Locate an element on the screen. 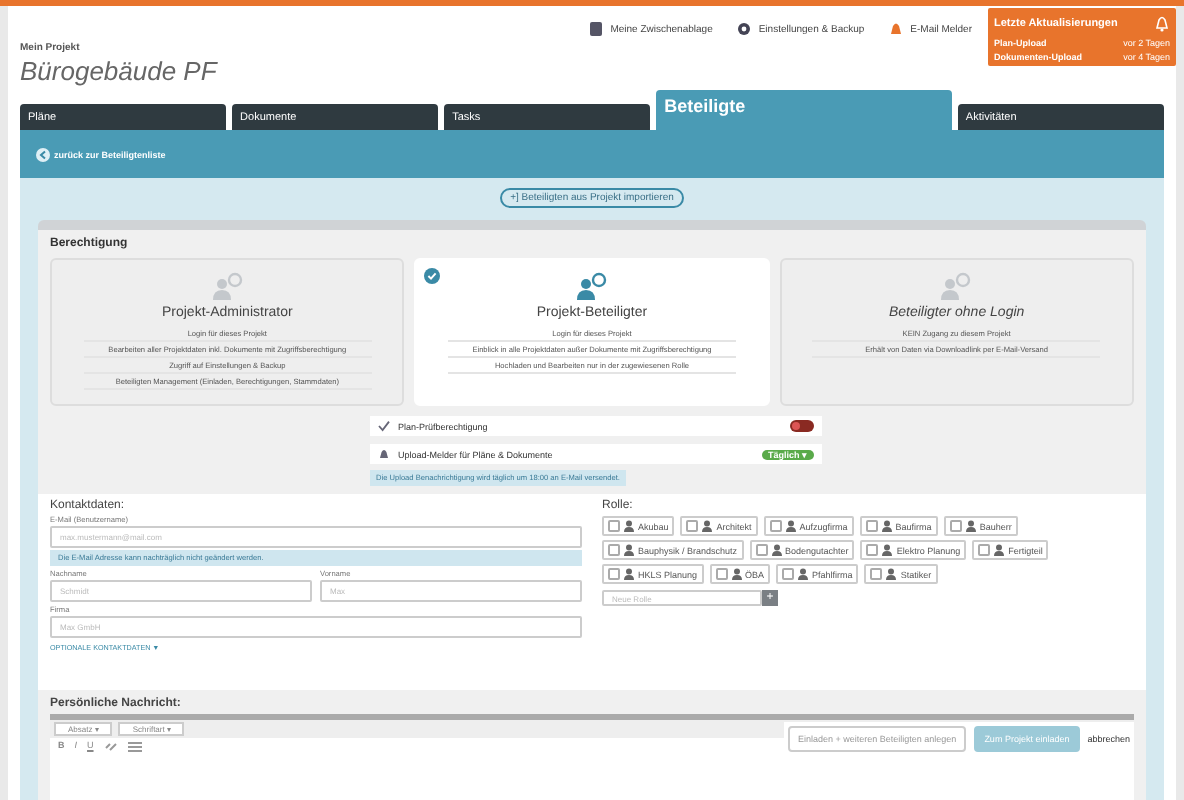 The width and height of the screenshot is (1184, 800). back-arrow-icon is located at coordinates (43, 154).